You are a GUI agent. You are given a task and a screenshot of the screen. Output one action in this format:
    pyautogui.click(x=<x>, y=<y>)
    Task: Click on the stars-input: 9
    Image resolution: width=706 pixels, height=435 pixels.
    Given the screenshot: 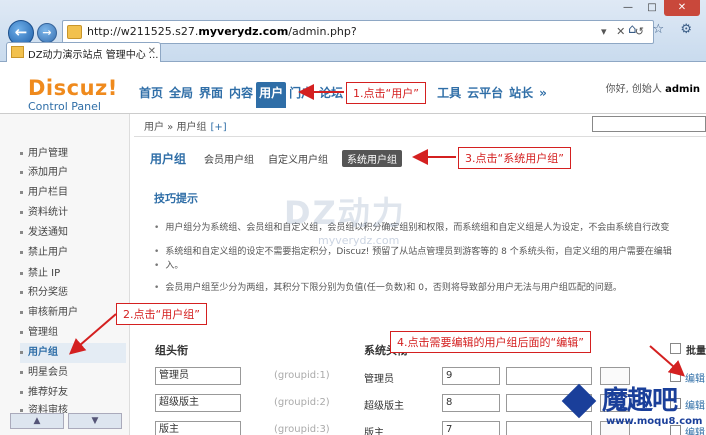 What is the action you would take?
    pyautogui.click(x=471, y=376)
    